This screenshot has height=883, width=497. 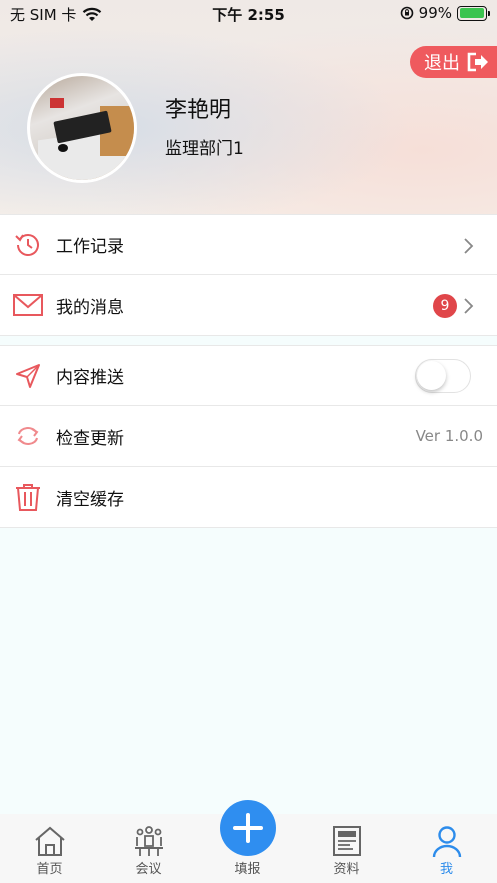 I want to click on battery-icon, so click(x=473, y=13).